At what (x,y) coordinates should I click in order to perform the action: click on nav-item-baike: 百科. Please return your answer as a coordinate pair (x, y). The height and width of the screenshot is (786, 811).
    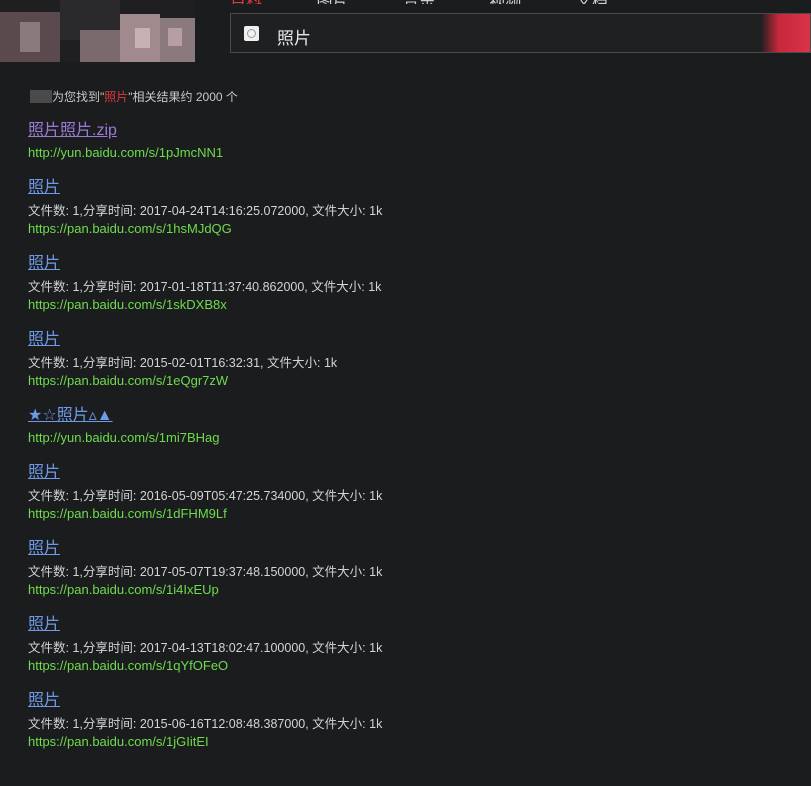
    Looking at the image, I should click on (246, 2).